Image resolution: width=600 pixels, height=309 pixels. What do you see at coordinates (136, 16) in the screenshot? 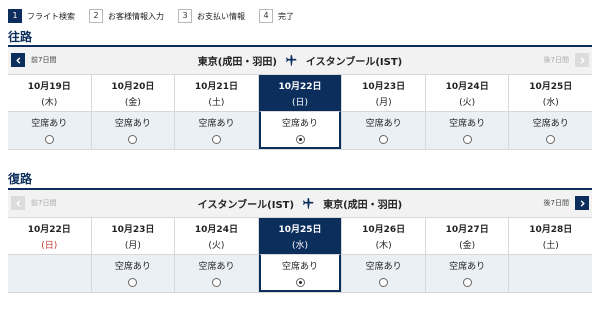
I see `step-label: お客様情報入力` at bounding box center [136, 16].